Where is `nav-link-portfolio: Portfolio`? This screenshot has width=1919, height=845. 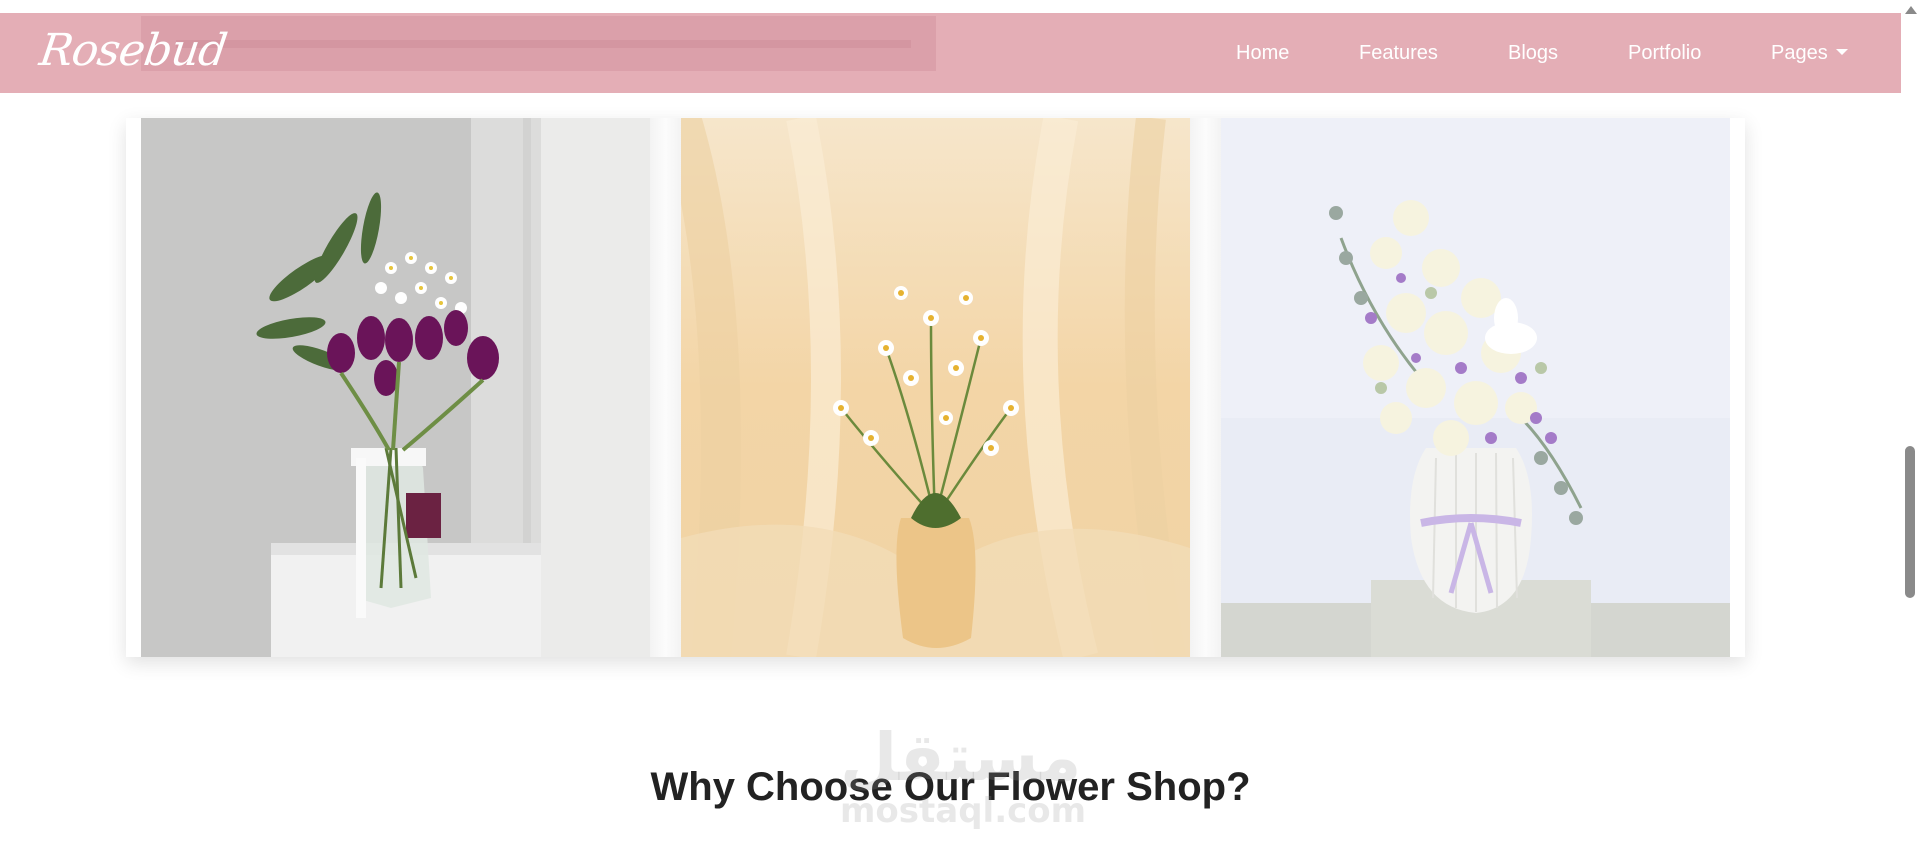
nav-link-portfolio: Portfolio is located at coordinates (1664, 53).